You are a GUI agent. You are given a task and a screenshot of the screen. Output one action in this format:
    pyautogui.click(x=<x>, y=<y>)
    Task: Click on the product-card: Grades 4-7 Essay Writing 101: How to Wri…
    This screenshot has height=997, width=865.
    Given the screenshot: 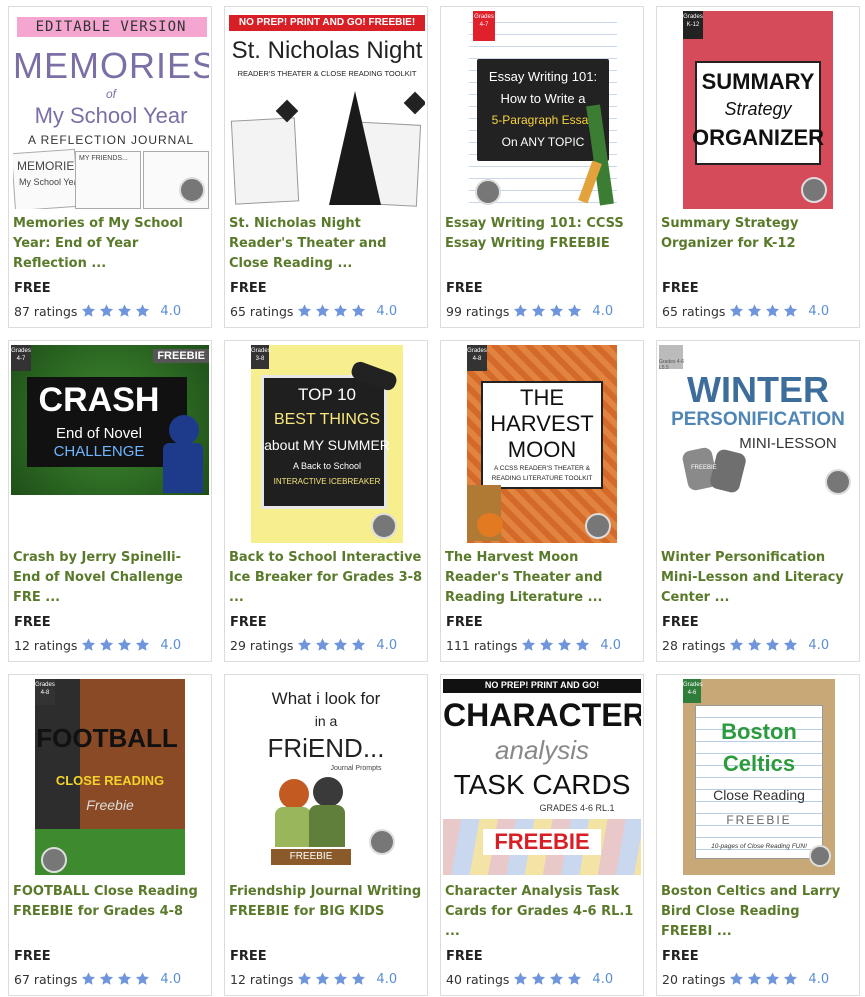 What is the action you would take?
    pyautogui.click(x=542, y=167)
    